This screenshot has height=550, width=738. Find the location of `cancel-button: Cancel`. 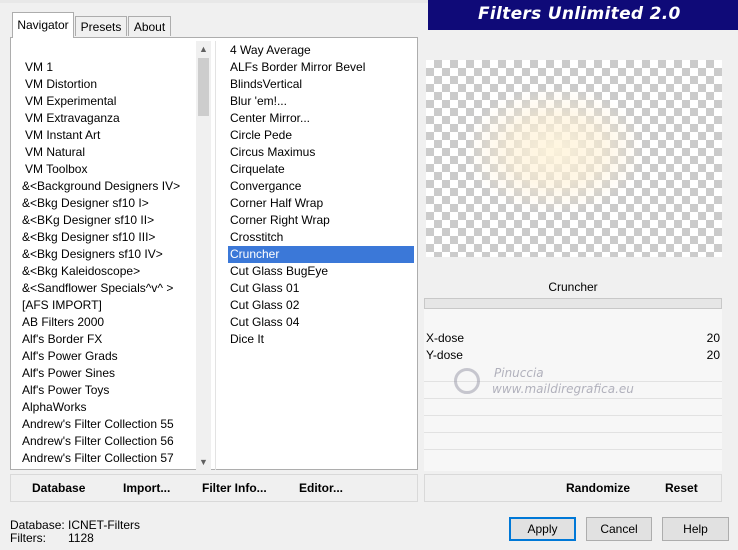

cancel-button: Cancel is located at coordinates (619, 529).